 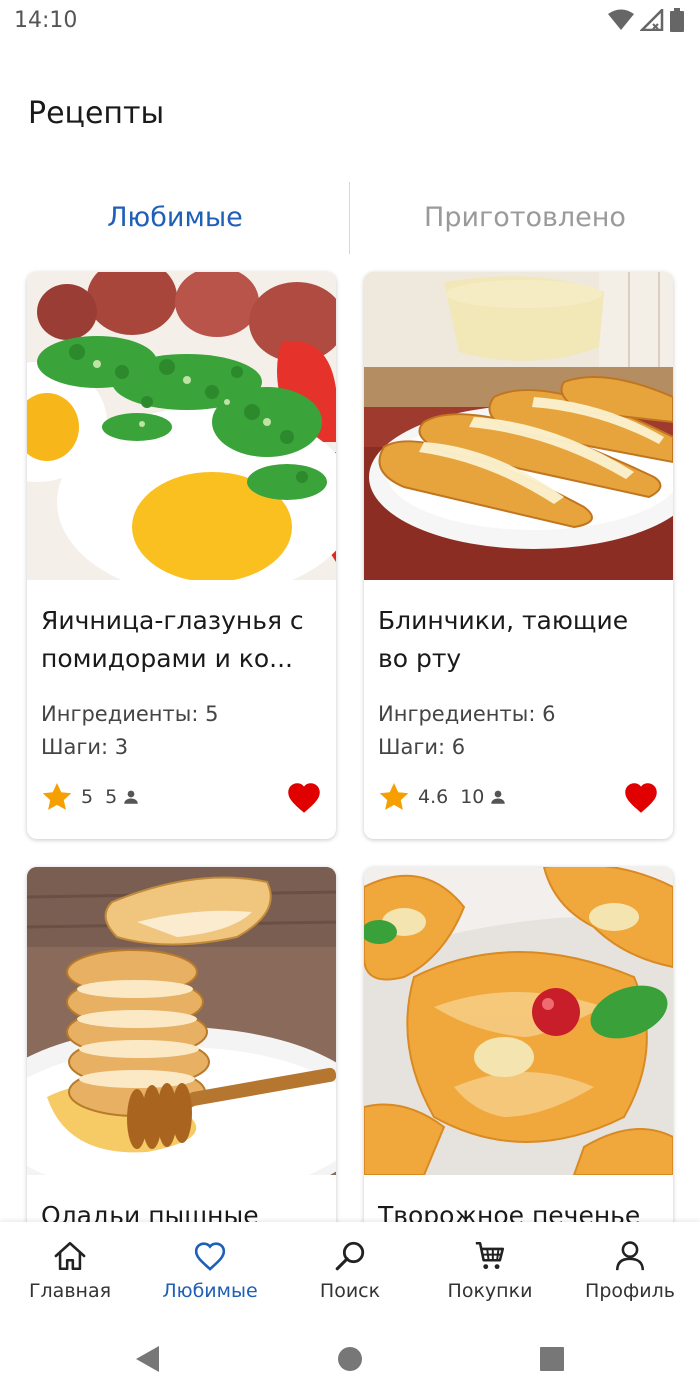 I want to click on heart-icon, so click(x=210, y=1256).